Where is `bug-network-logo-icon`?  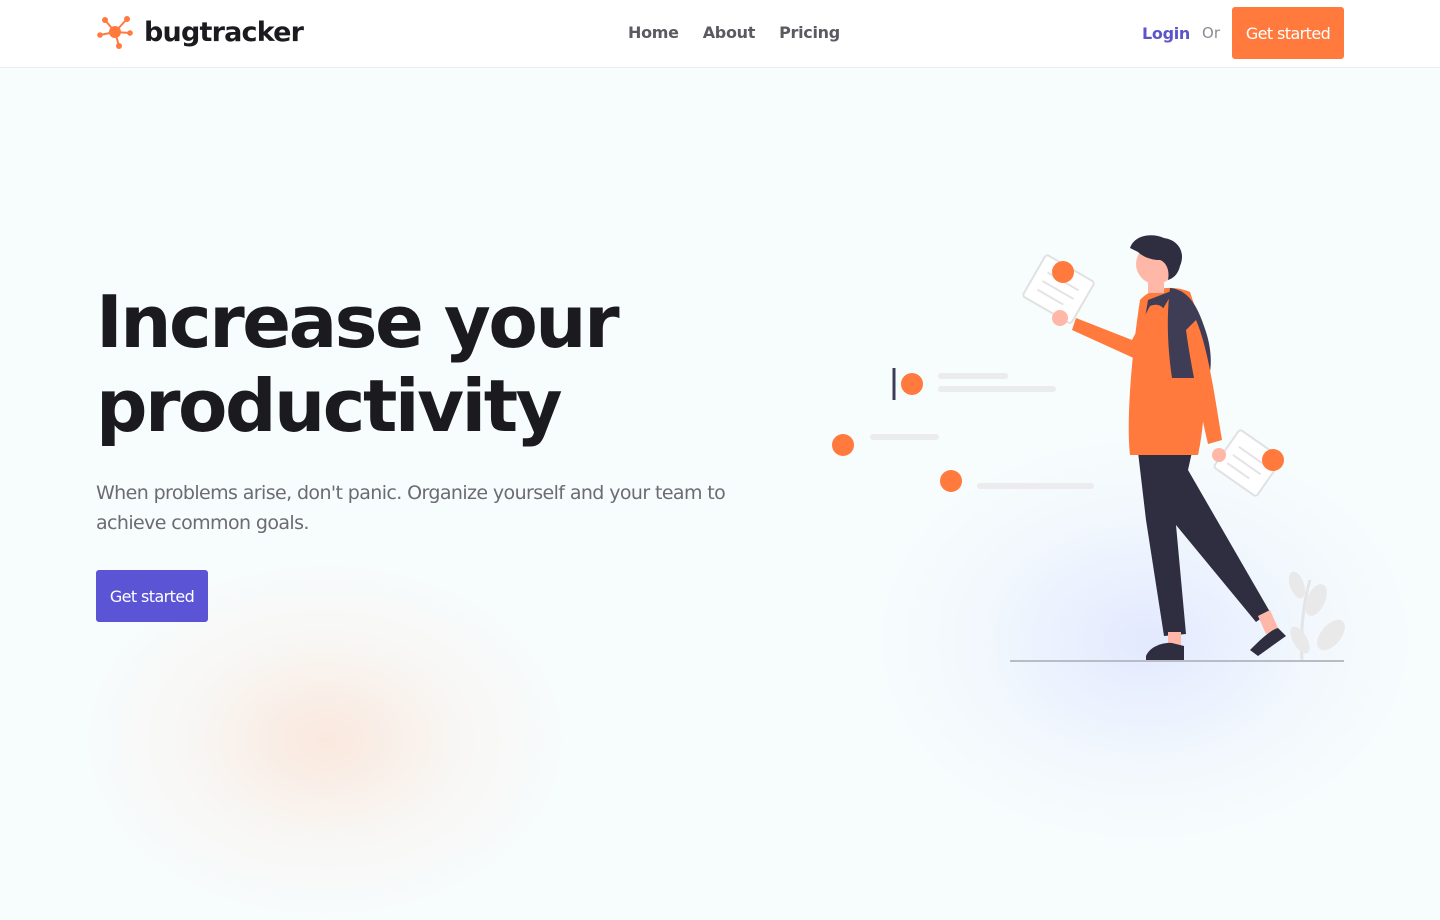
bug-network-logo-icon is located at coordinates (115, 32).